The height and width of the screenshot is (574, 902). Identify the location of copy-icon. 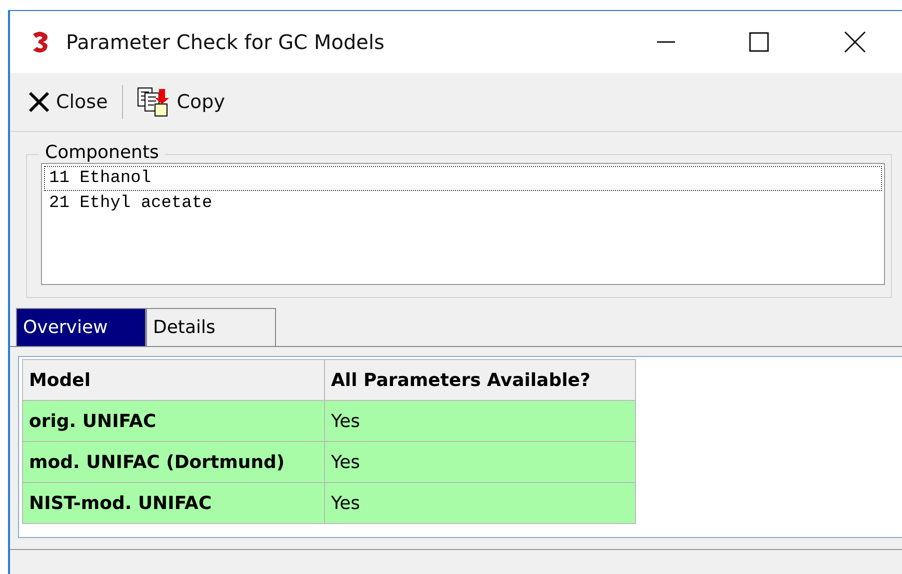
(153, 102).